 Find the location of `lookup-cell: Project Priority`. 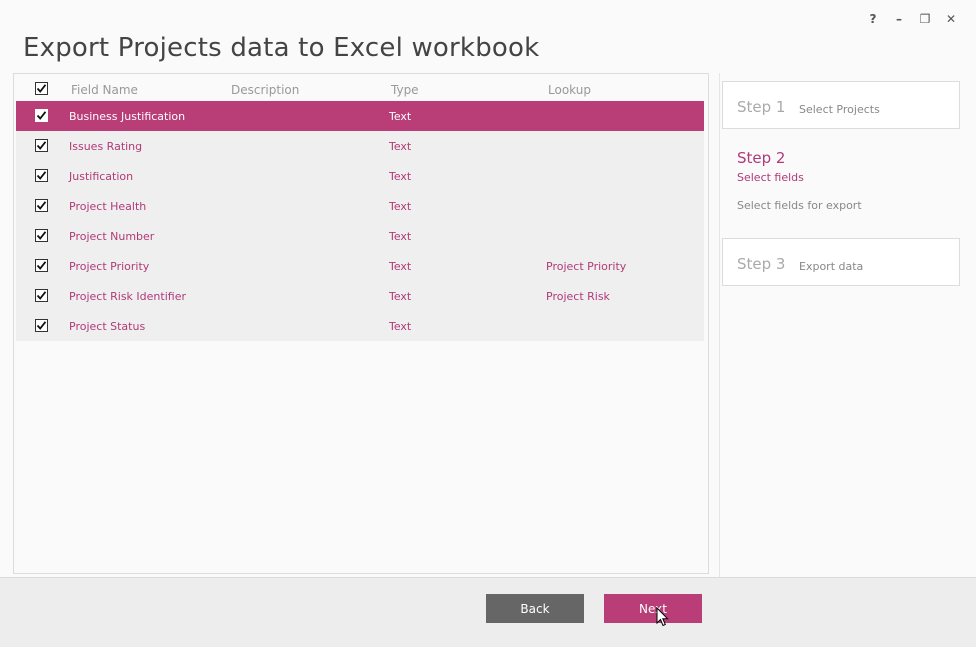

lookup-cell: Project Priority is located at coordinates (586, 266).